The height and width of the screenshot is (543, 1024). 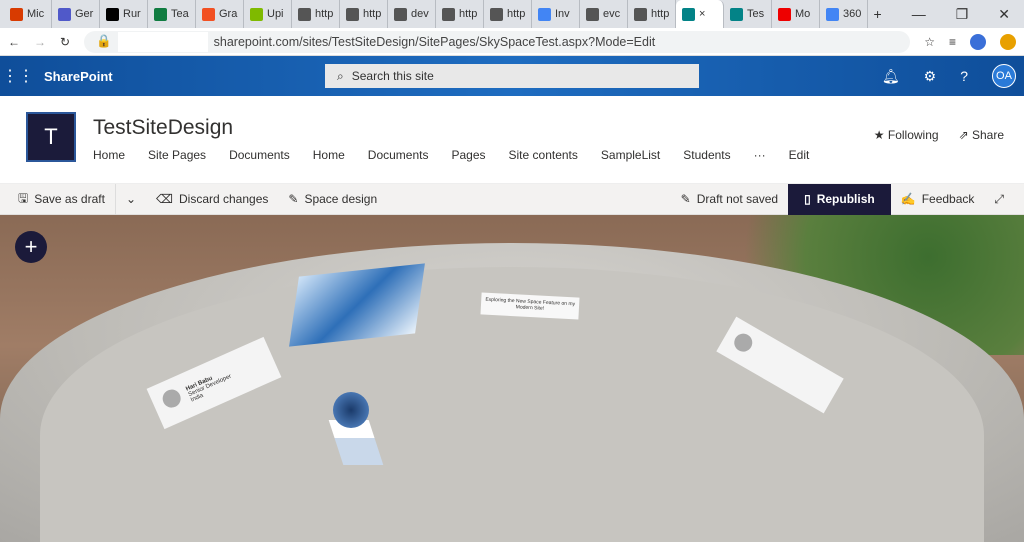 I want to click on discard-changes-button: ⌫ Discard changes, so click(x=212, y=199).